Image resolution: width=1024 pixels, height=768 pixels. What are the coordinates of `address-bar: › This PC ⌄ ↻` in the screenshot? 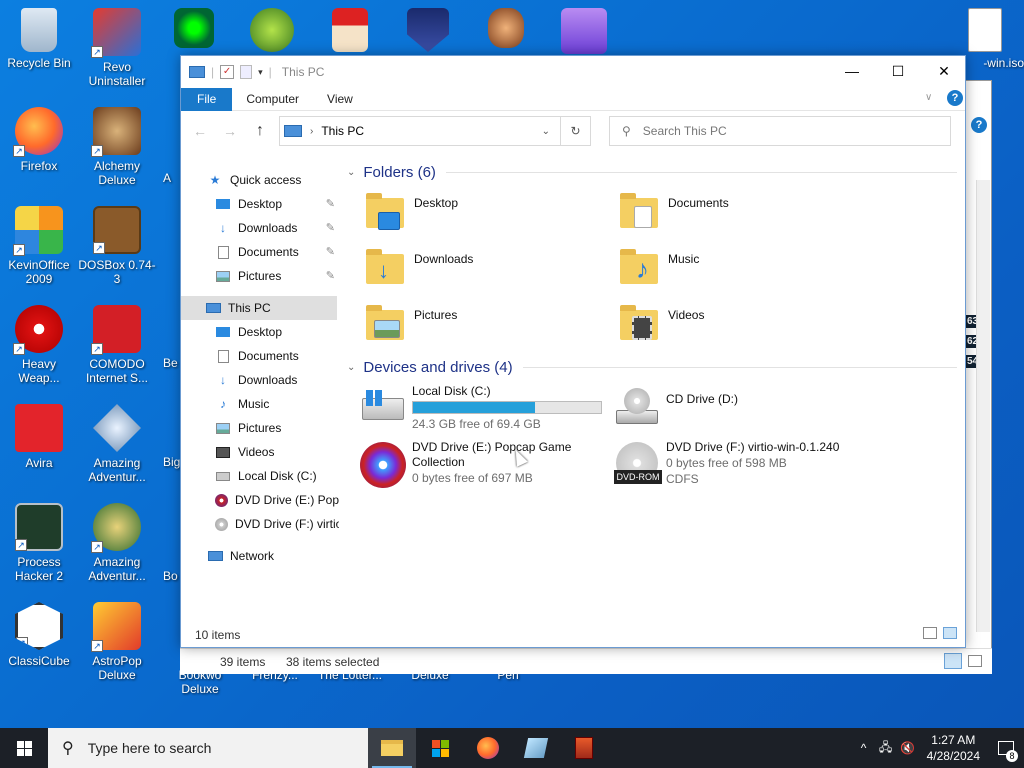 It's located at (435, 131).